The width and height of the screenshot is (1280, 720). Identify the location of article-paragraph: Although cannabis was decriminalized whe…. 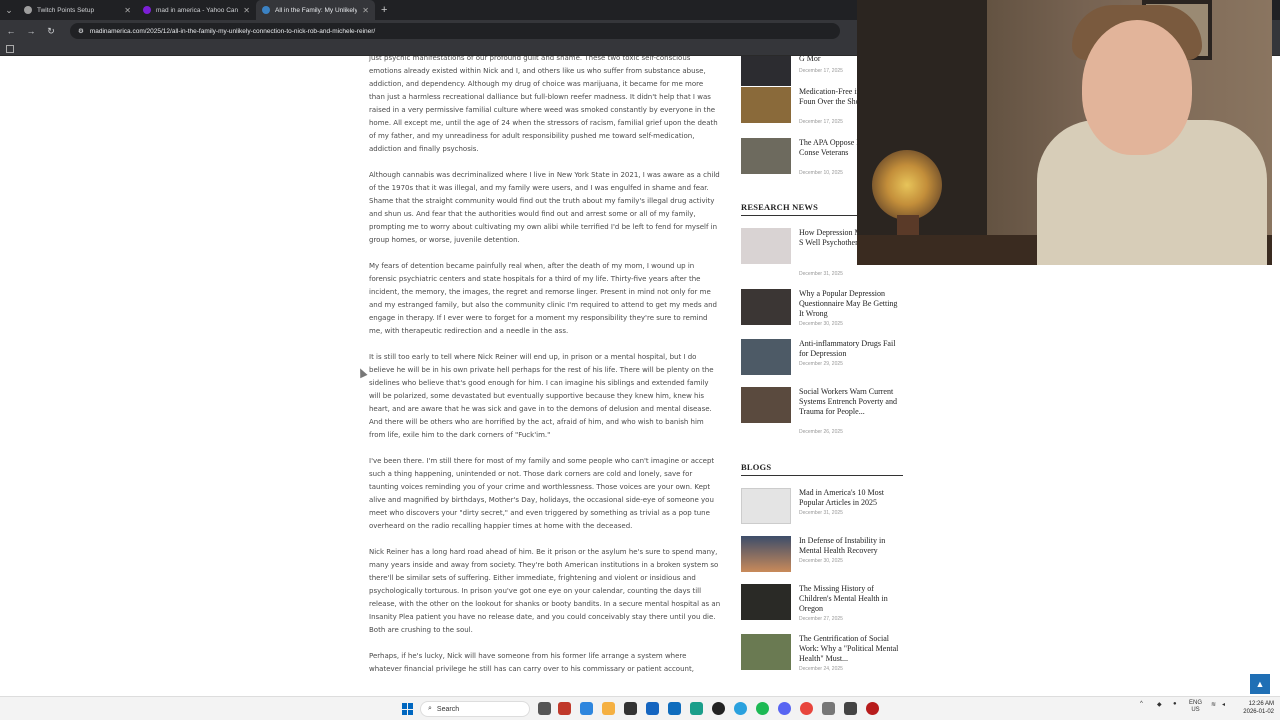
(544, 207).